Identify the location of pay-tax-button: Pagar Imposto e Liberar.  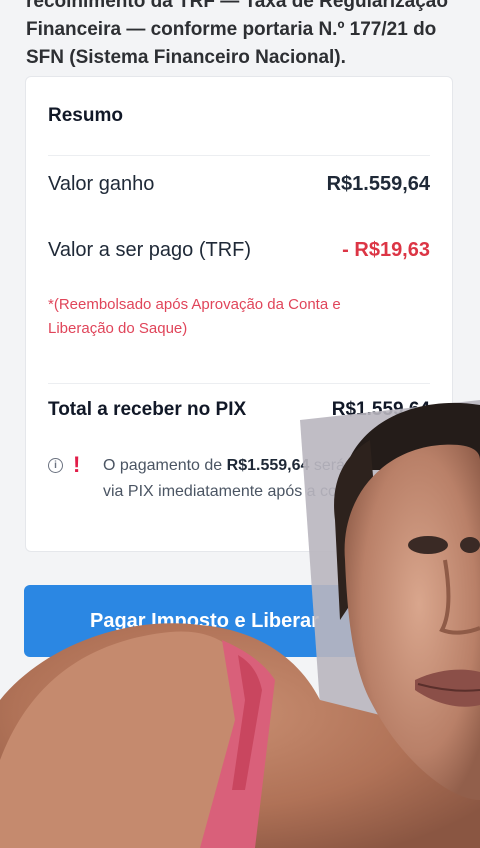
(244, 621).